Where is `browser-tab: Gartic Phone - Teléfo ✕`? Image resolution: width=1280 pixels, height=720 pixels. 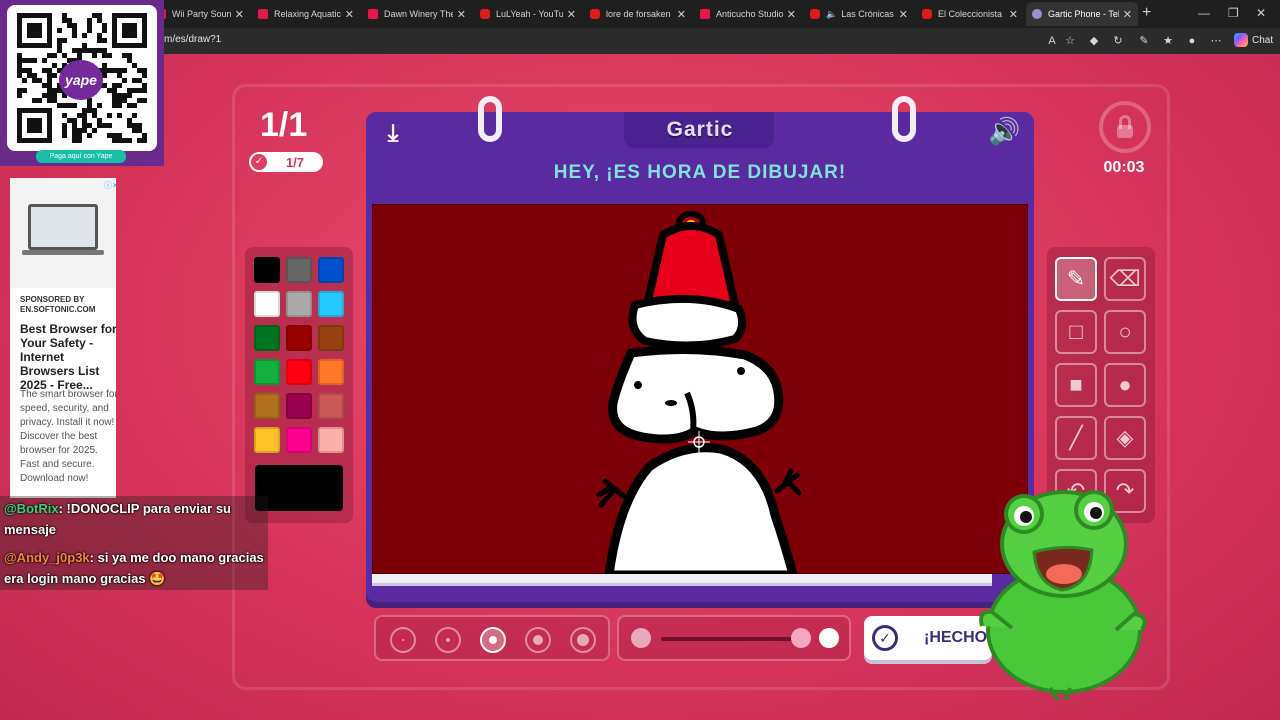 browser-tab: Gartic Phone - Teléfo ✕ is located at coordinates (1082, 14).